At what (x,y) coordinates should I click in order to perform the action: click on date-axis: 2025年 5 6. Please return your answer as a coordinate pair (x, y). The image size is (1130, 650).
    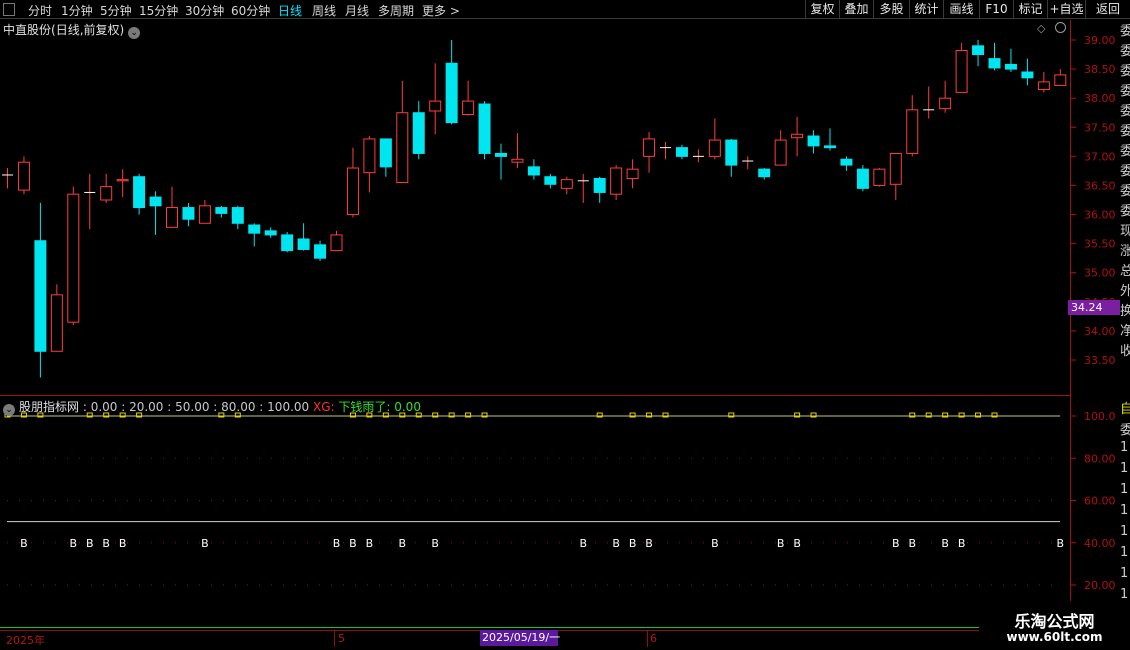
    Looking at the image, I should click on (565, 638).